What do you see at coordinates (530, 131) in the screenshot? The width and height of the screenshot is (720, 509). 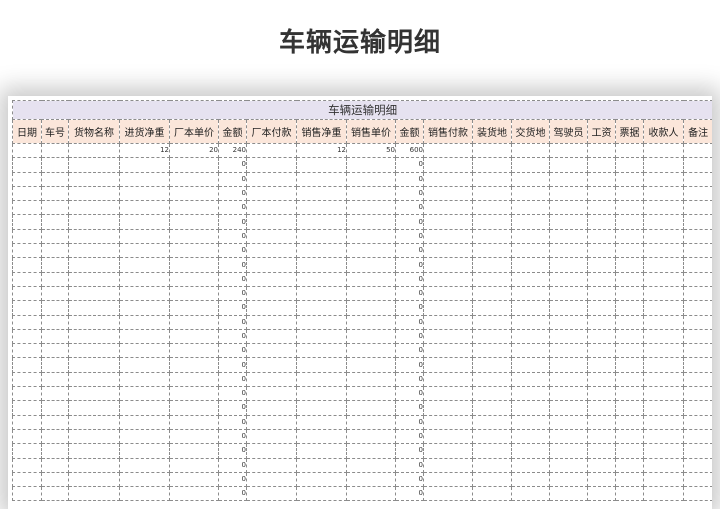 I see `column-header: 交货地` at bounding box center [530, 131].